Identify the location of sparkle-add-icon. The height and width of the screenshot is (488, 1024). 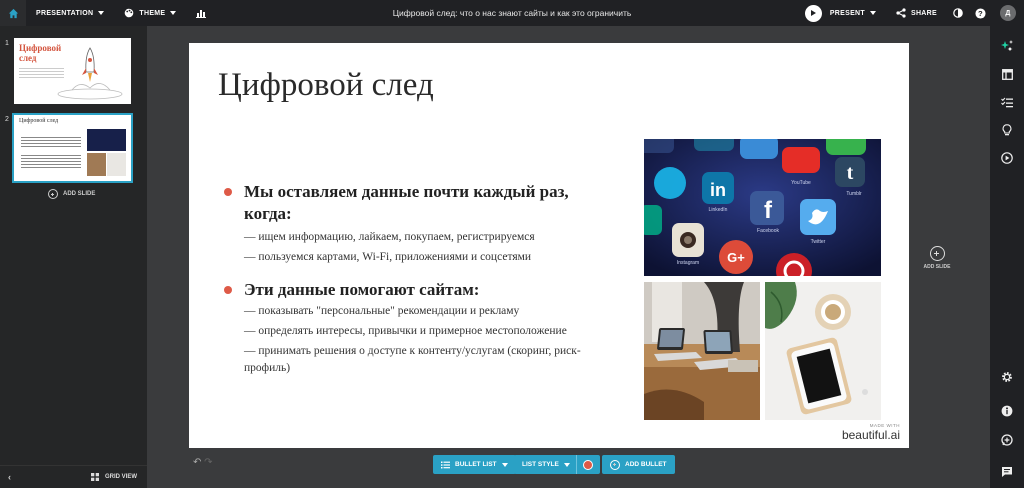
(1007, 45).